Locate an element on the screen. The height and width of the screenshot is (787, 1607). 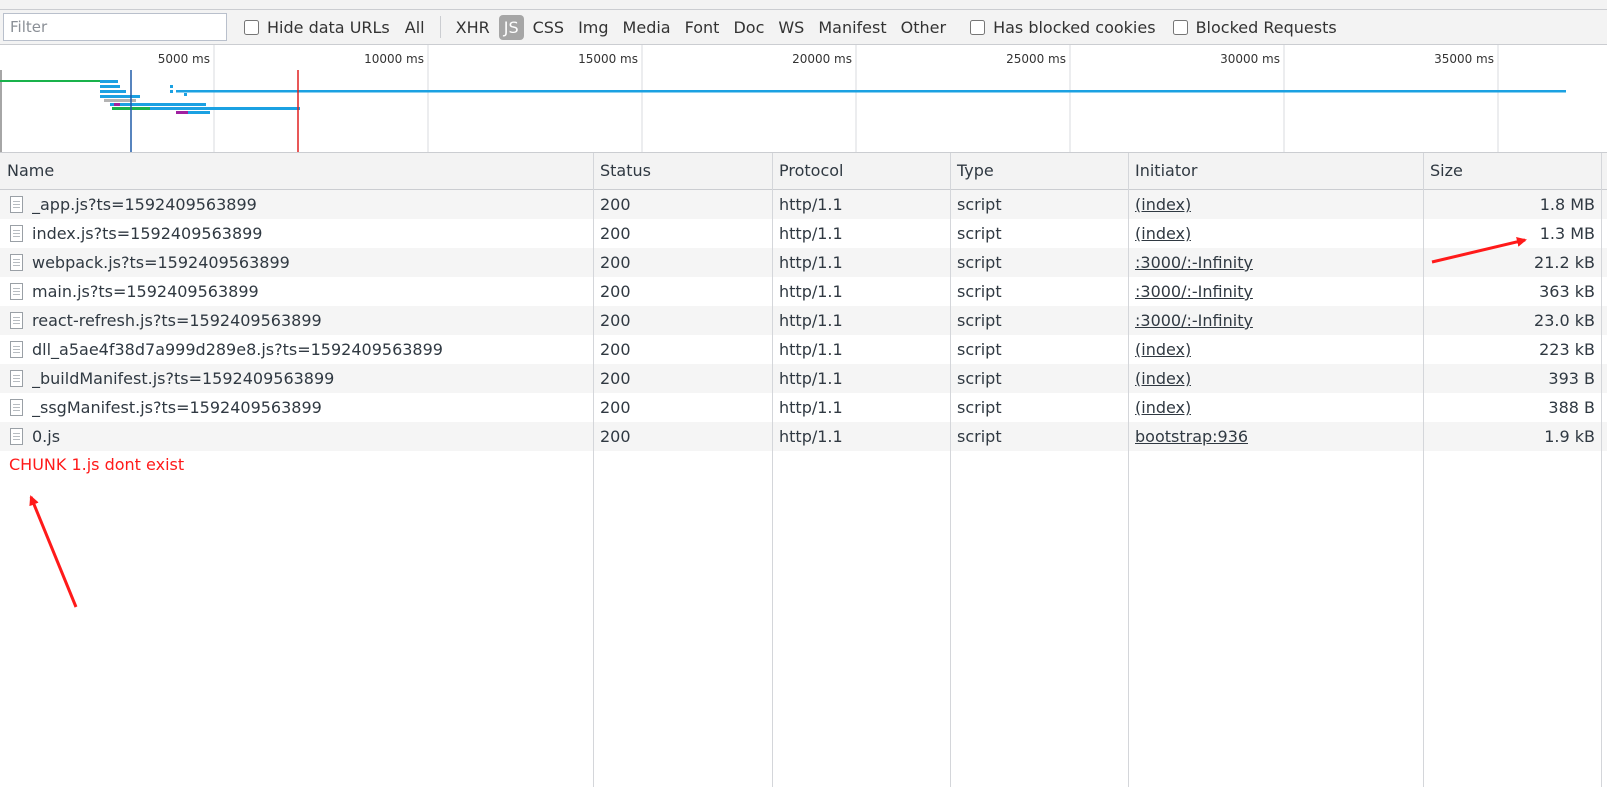
has-blocked-cookies-checkbox: Has blocked cookies is located at coordinates (1063, 27).